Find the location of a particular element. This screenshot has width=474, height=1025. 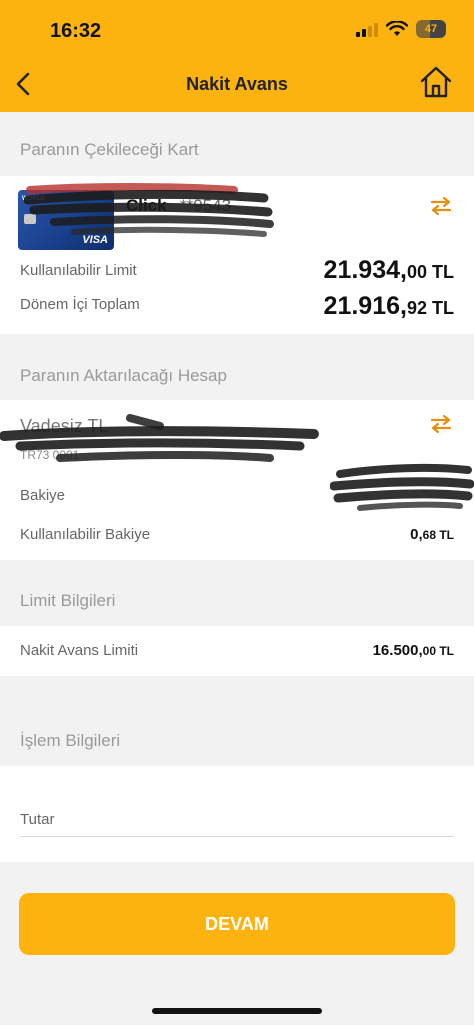

card-chip is located at coordinates (30, 219).